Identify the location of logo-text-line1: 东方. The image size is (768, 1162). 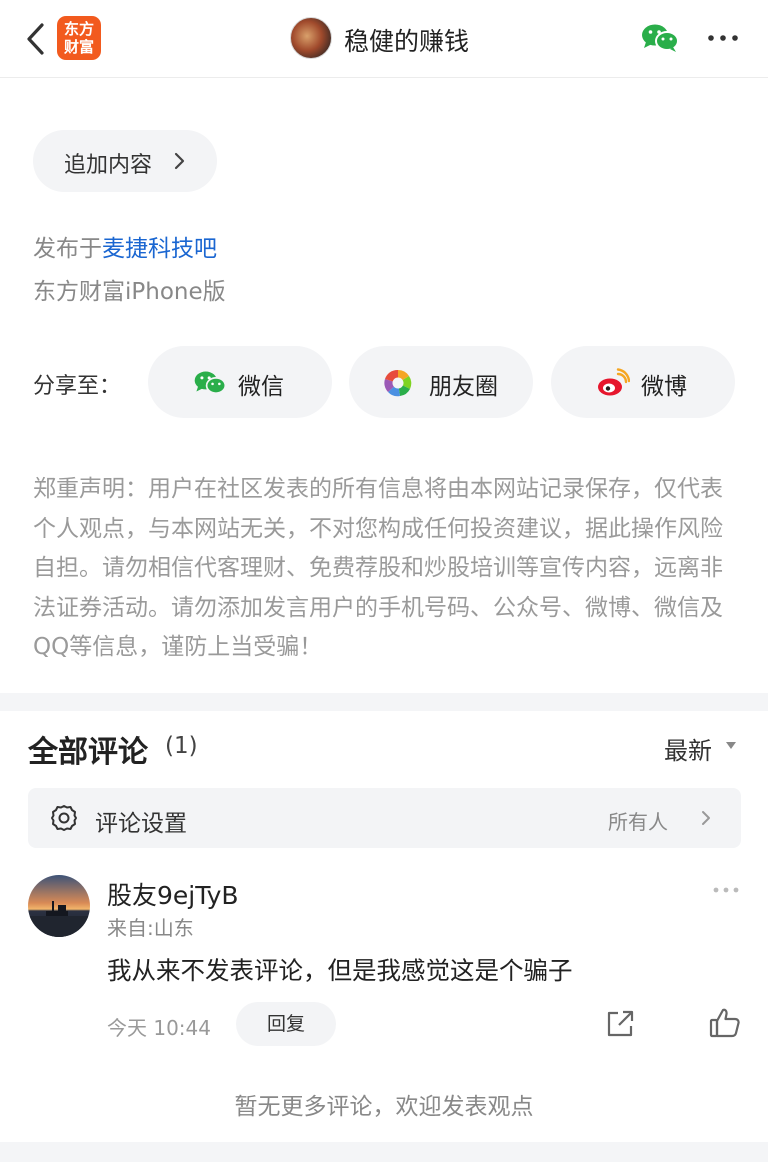
(78, 29).